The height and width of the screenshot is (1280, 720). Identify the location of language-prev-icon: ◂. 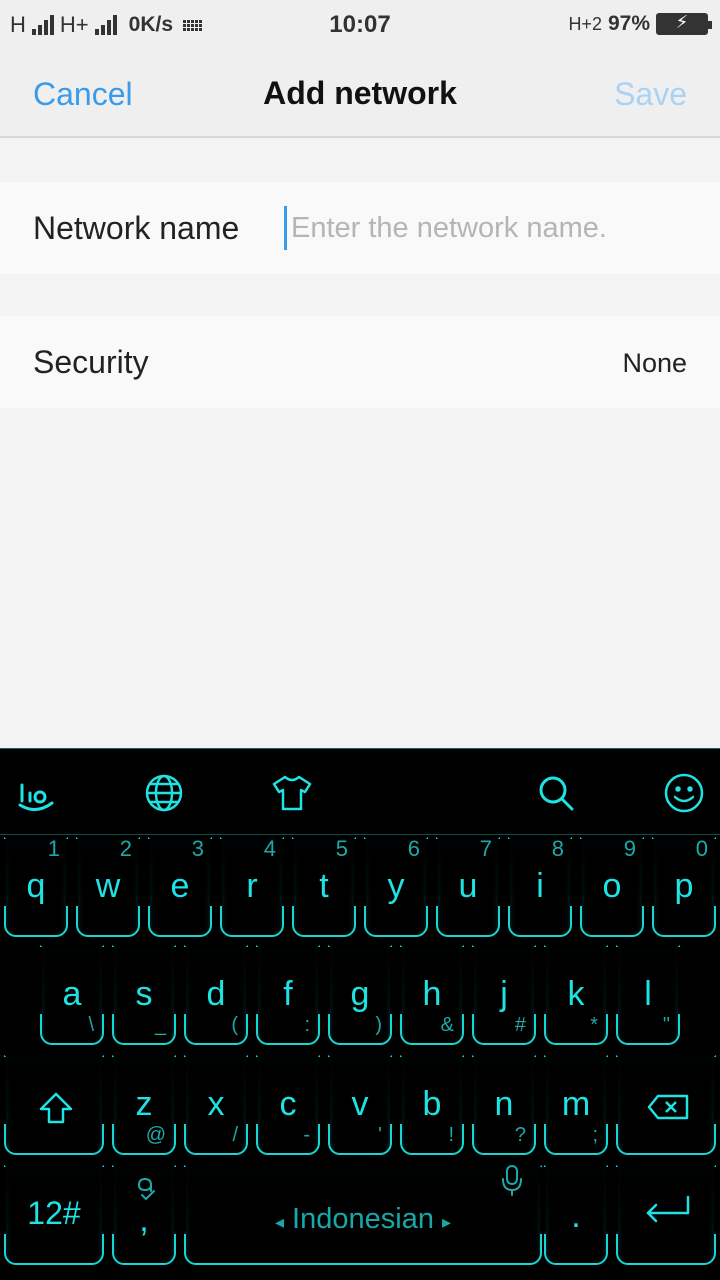
(279, 1222).